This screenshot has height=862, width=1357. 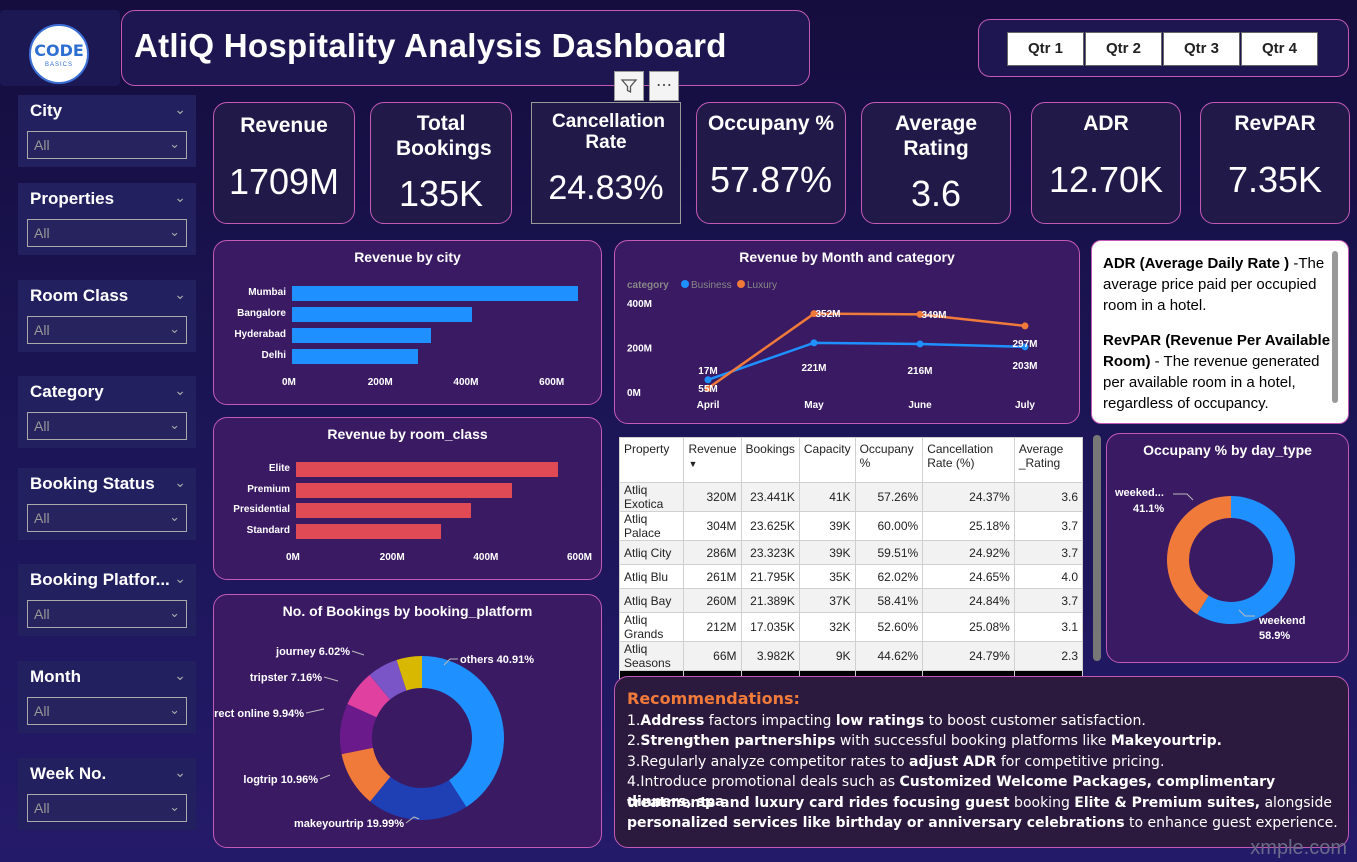 I want to click on kpi-label: Average Rating, so click(x=936, y=136).